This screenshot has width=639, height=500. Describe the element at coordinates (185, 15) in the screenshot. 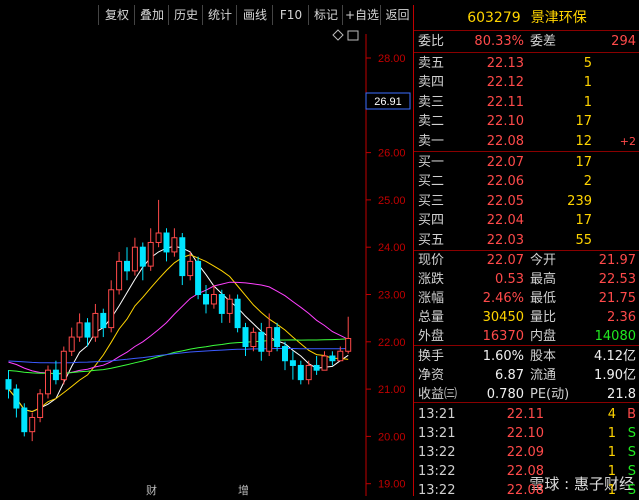

I see `toolbar-button-lishi: 历史` at that location.